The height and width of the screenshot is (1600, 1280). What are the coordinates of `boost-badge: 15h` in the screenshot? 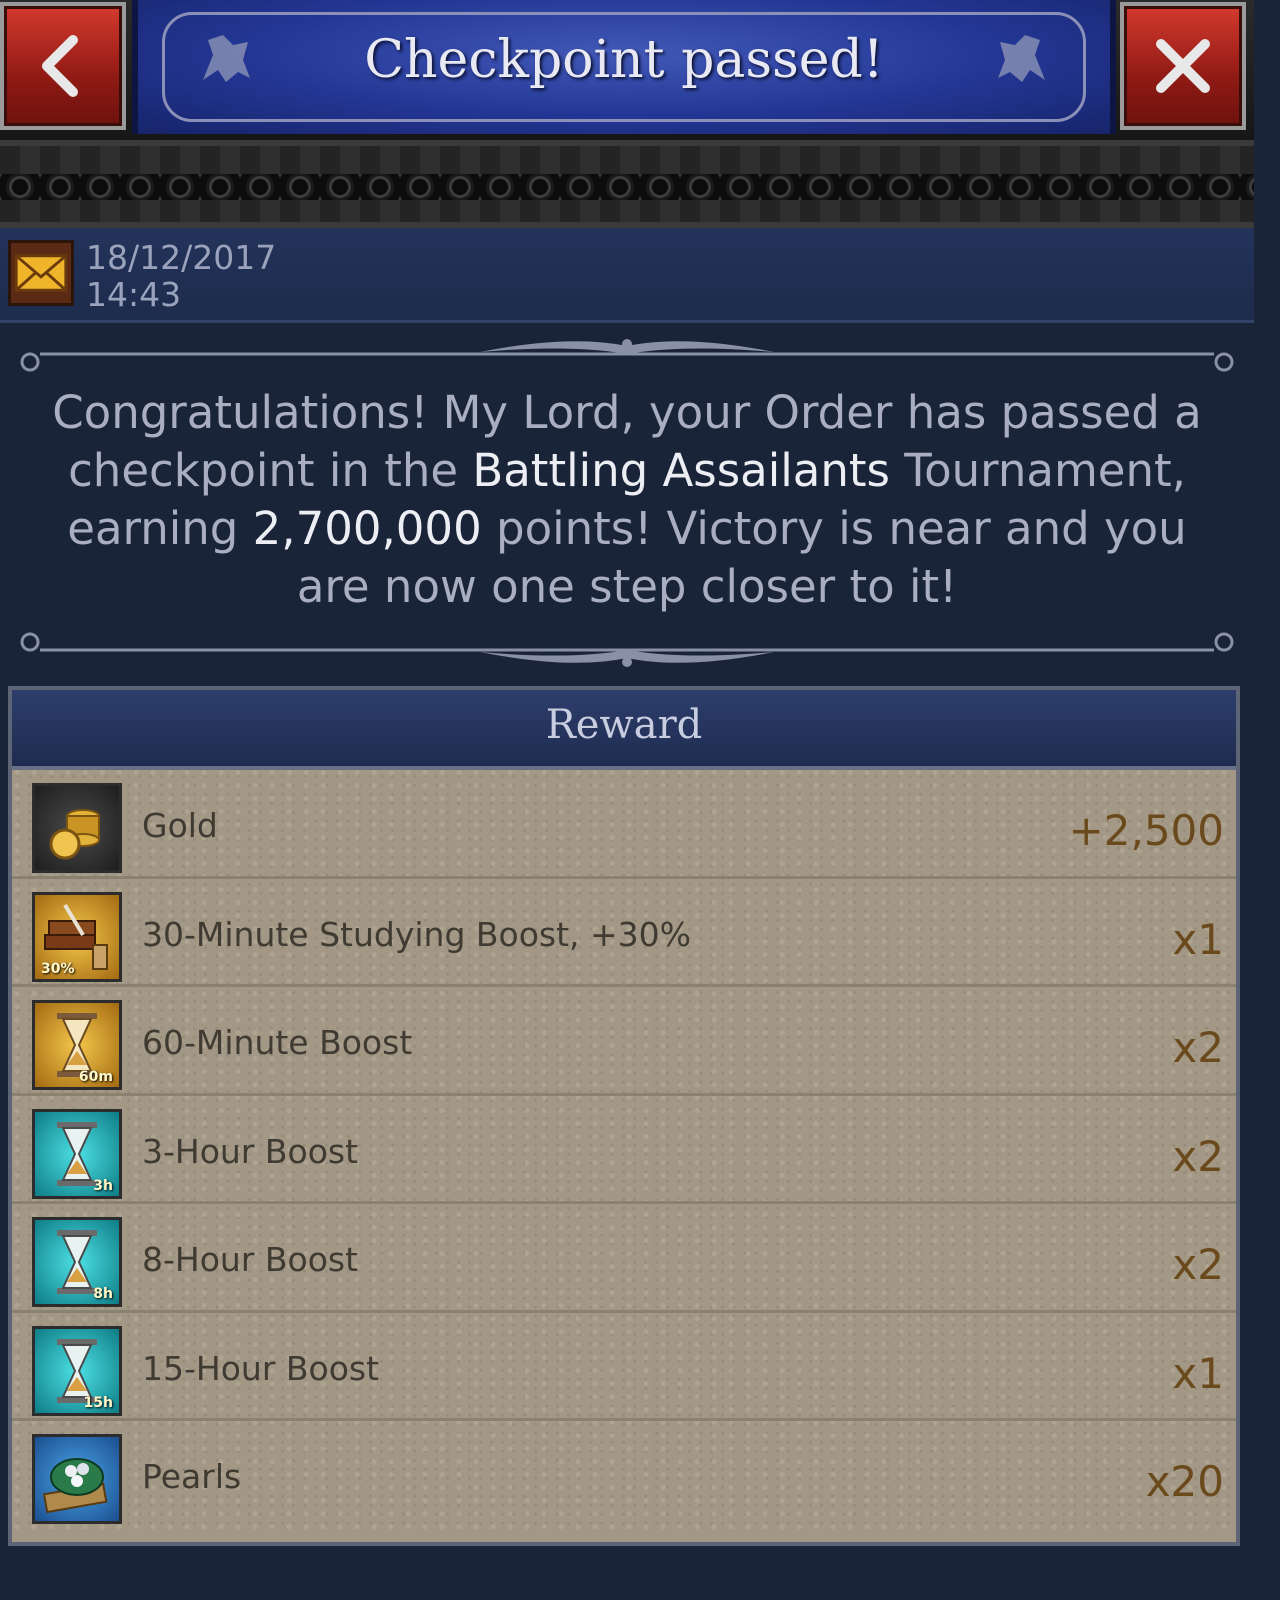 It's located at (98, 1402).